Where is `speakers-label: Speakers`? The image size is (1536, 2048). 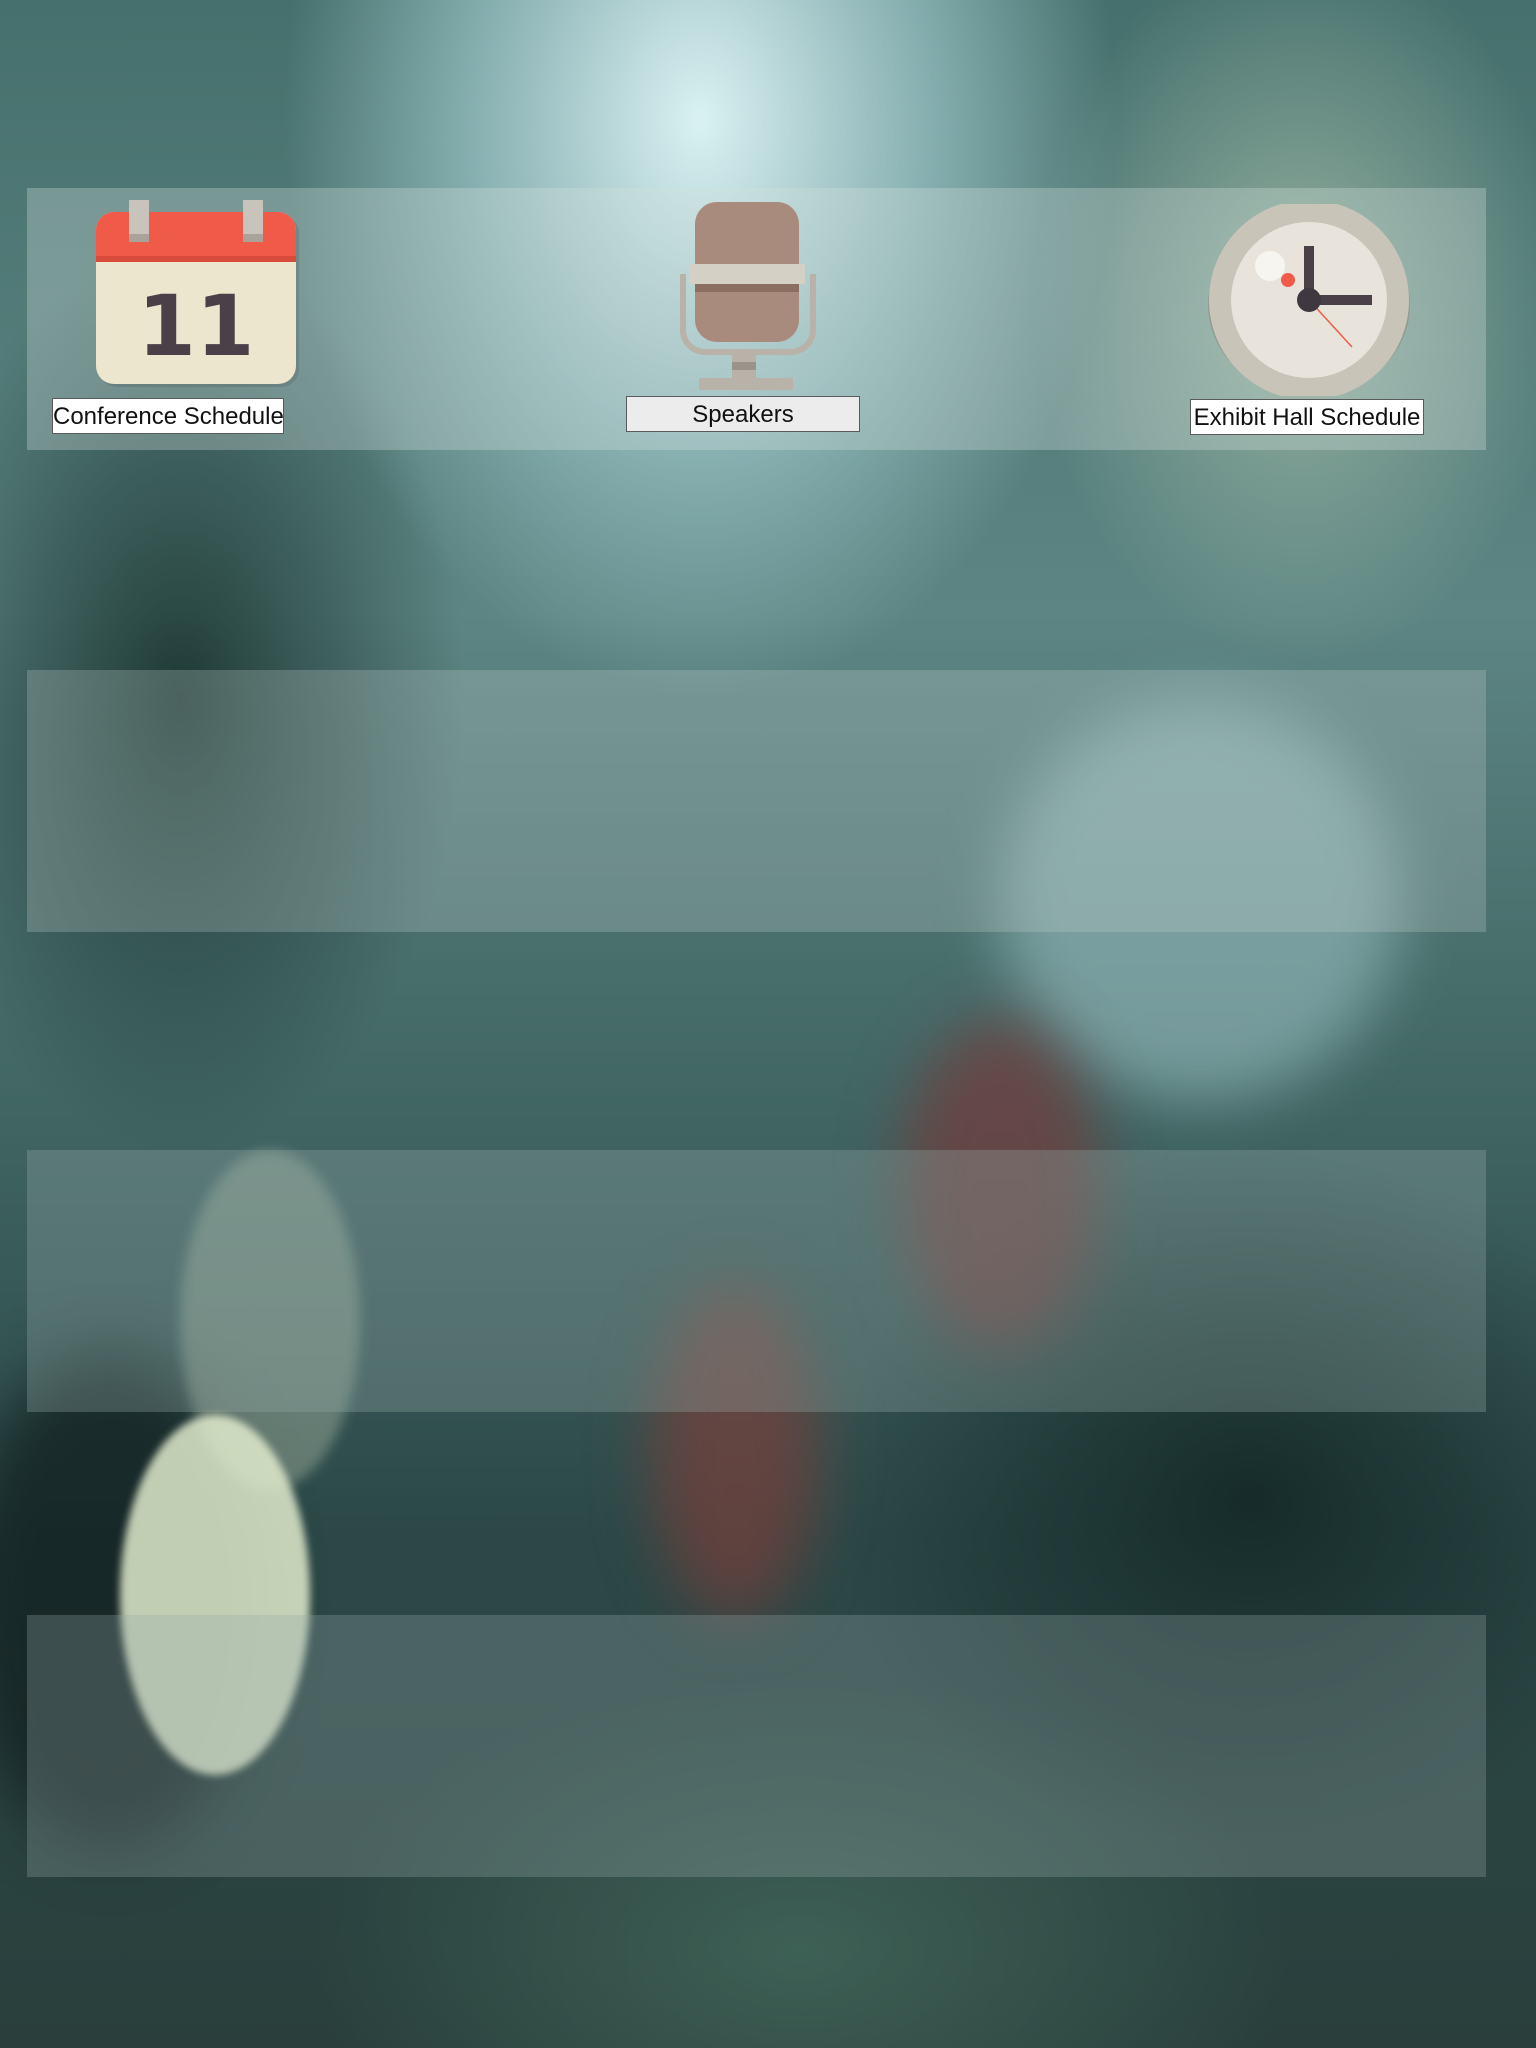 speakers-label: Speakers is located at coordinates (743, 414).